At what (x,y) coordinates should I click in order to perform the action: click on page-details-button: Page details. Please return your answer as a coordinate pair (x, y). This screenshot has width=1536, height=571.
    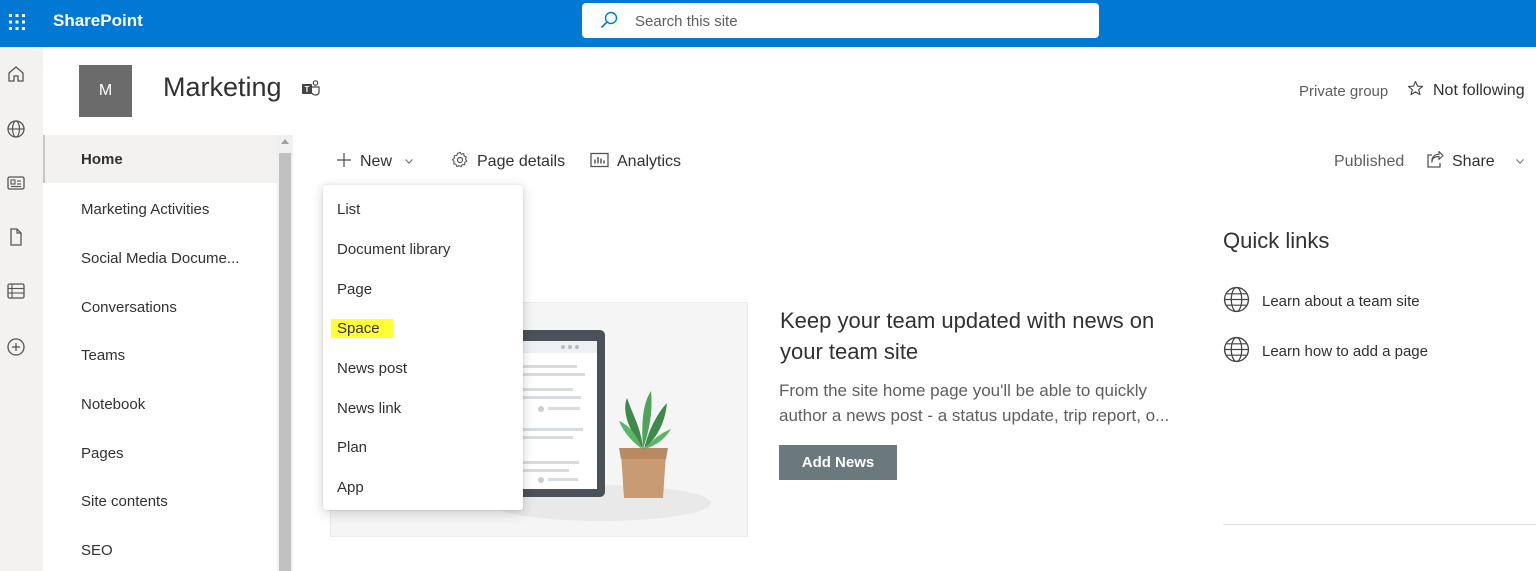
    Looking at the image, I should click on (508, 162).